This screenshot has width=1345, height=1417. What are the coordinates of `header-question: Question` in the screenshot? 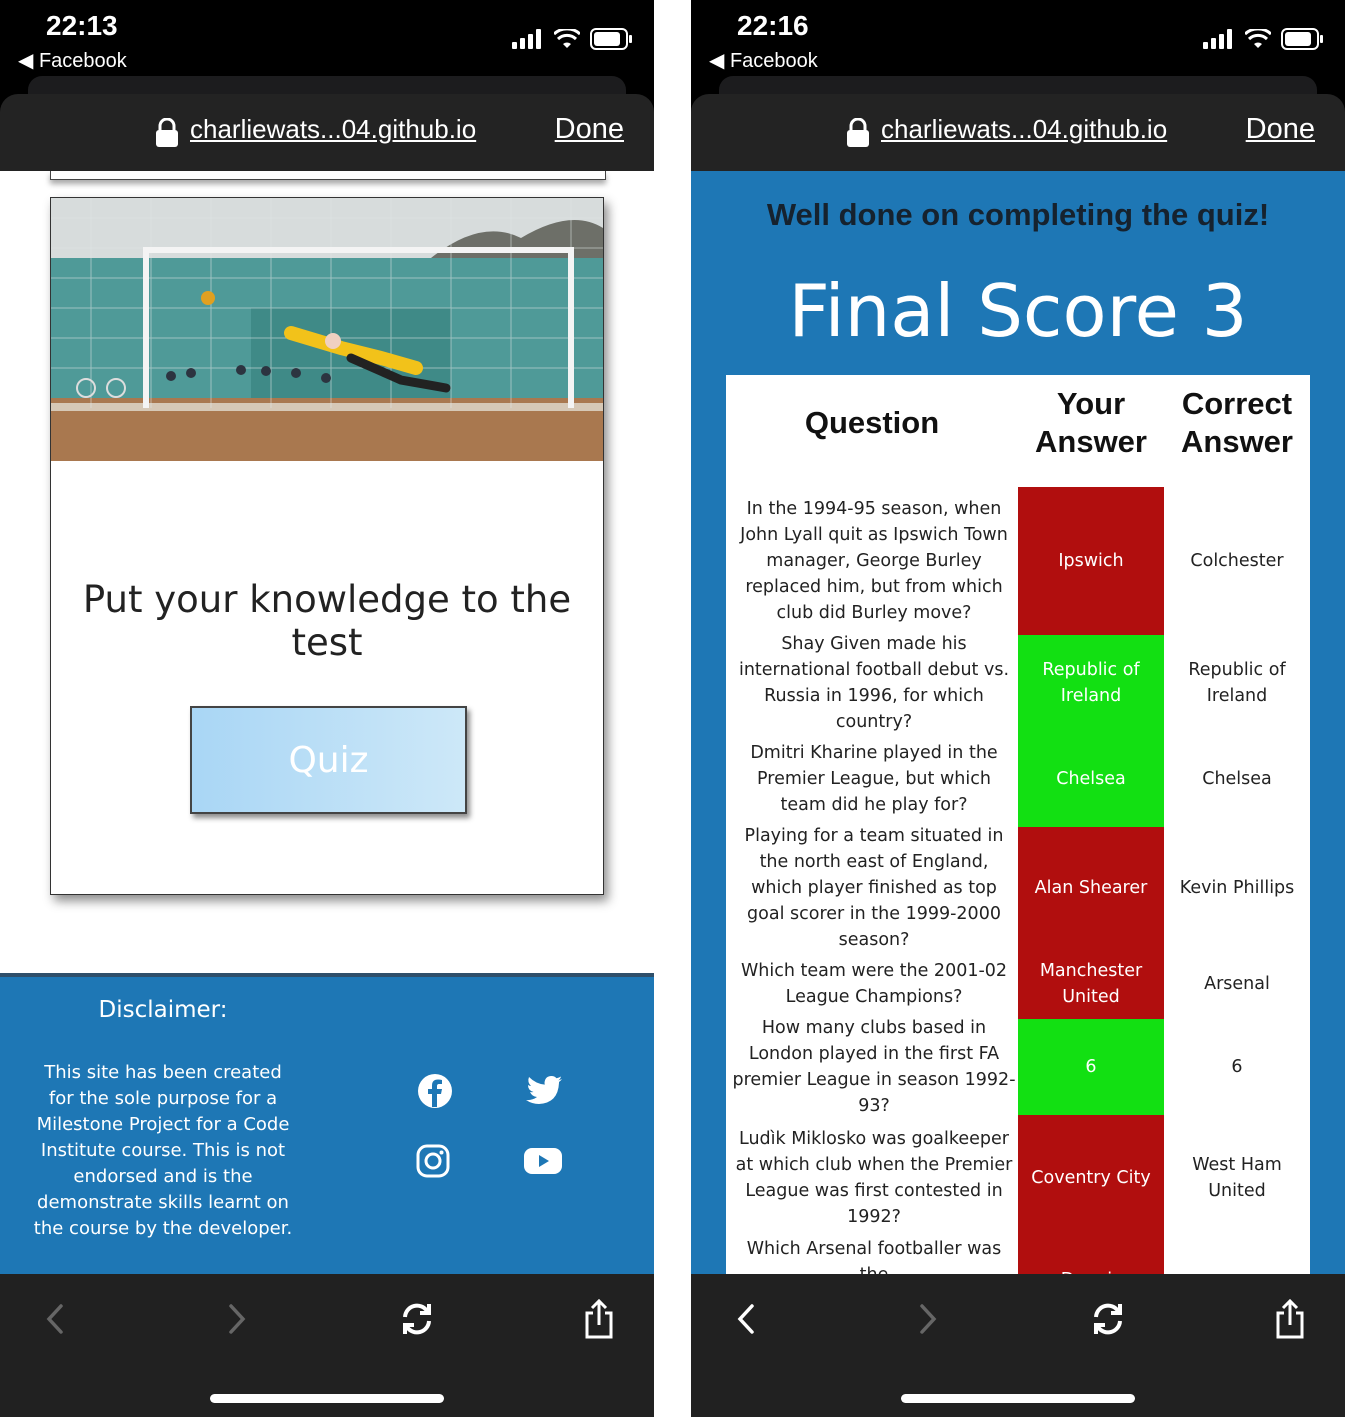 It's located at (872, 422).